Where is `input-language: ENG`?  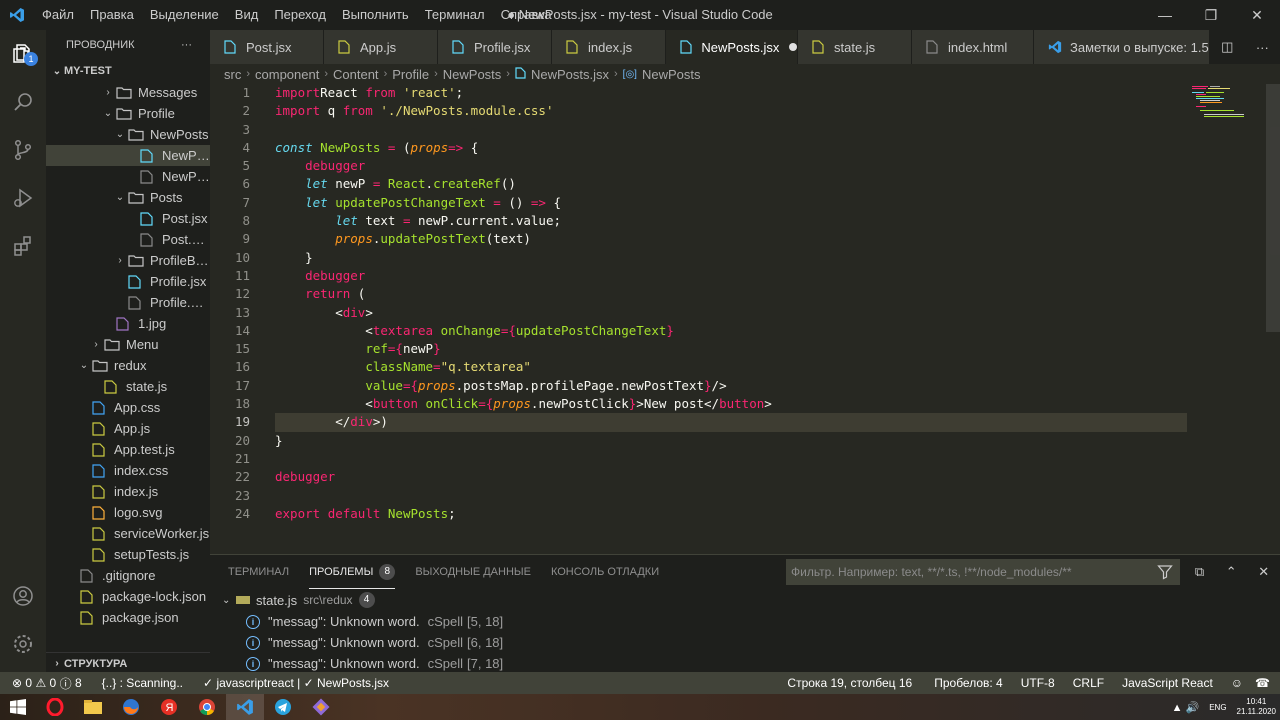 input-language: ENG is located at coordinates (1217, 707).